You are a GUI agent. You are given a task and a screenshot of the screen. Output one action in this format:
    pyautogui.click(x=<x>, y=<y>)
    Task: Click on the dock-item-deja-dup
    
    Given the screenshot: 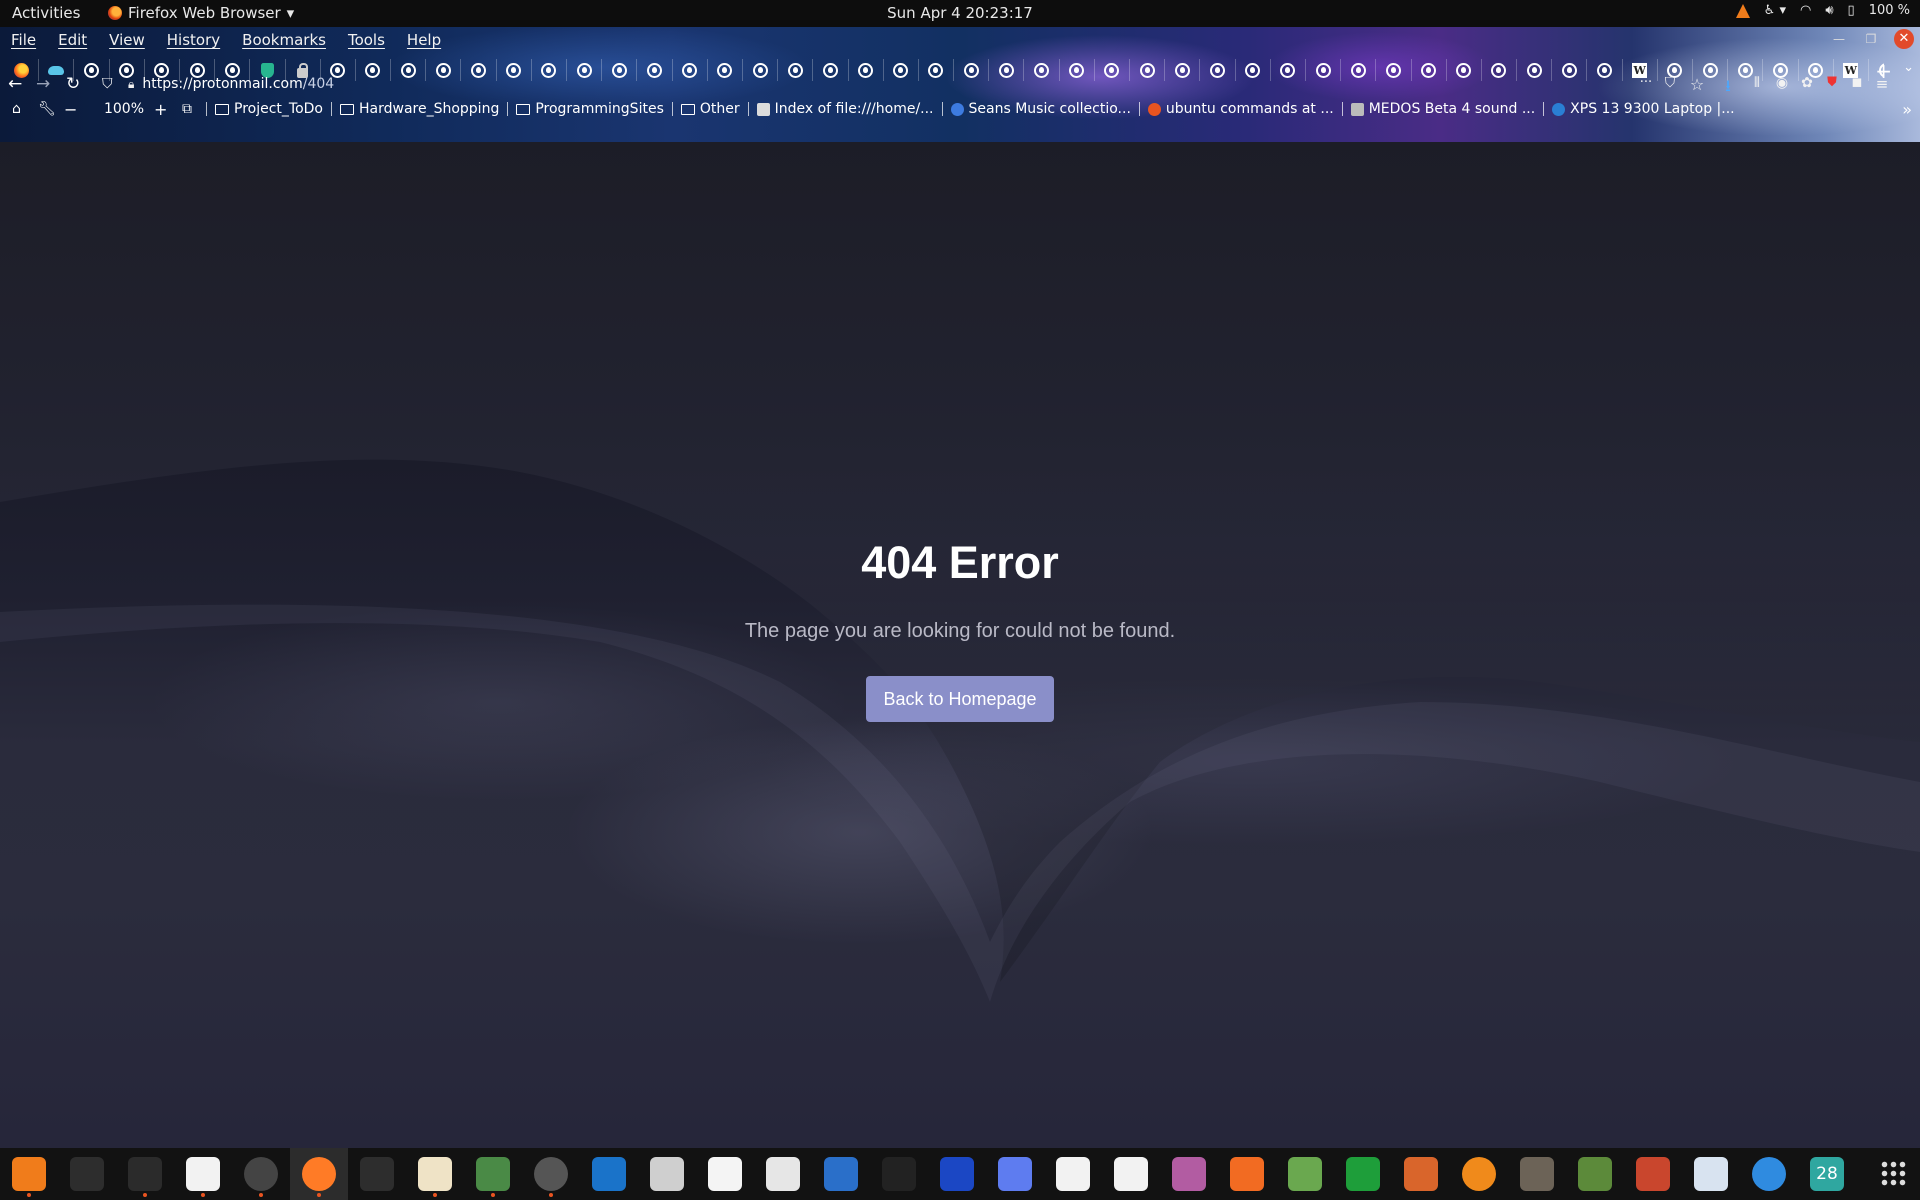 What is the action you would take?
    pyautogui.click(x=1711, y=1174)
    